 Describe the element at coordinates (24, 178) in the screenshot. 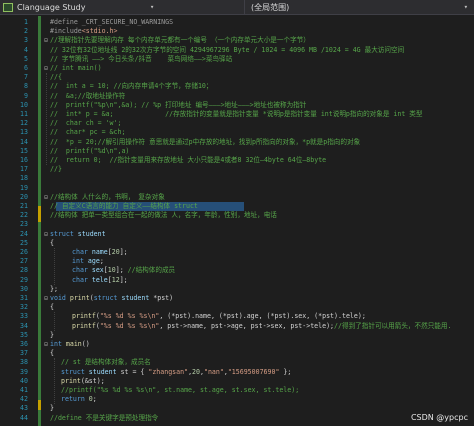

I see `line-number: 18` at that location.